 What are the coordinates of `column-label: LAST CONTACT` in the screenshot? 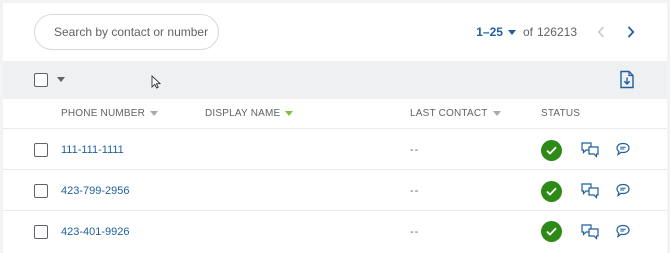 It's located at (449, 113).